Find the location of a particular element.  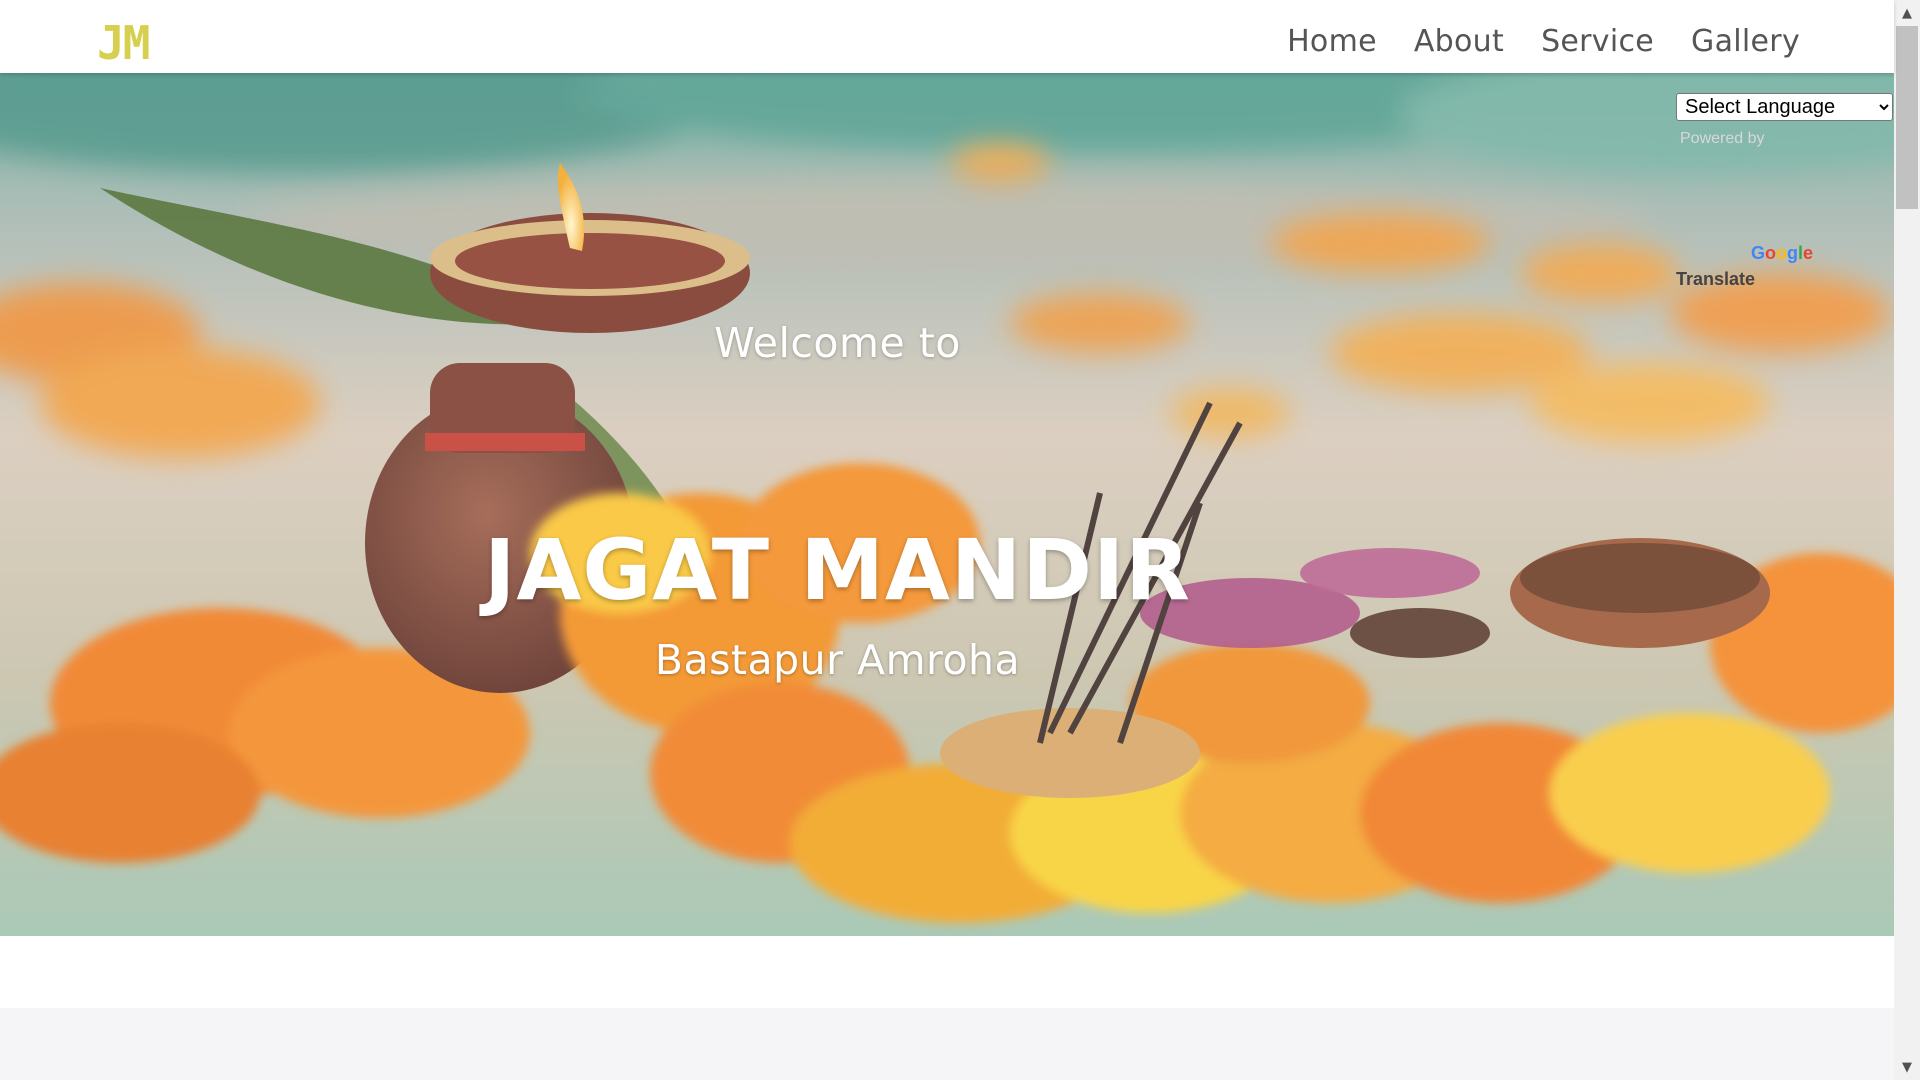

scrollbar-thumb is located at coordinates (1907, 117).